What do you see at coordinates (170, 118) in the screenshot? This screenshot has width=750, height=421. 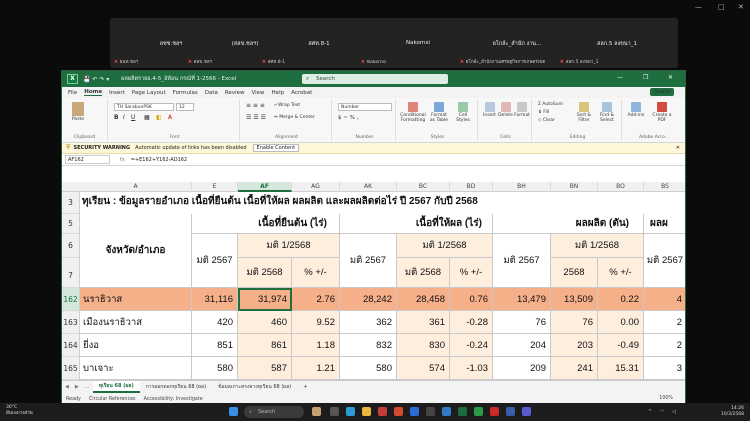 I see `font-color-icon: A` at bounding box center [170, 118].